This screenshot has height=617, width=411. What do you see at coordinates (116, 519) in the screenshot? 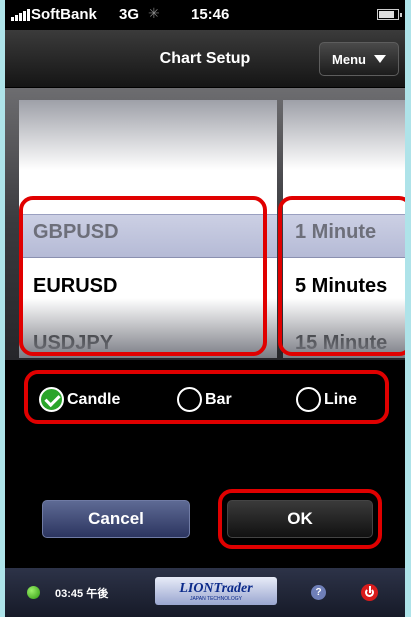
I see `cancel-button: Cancel` at bounding box center [116, 519].